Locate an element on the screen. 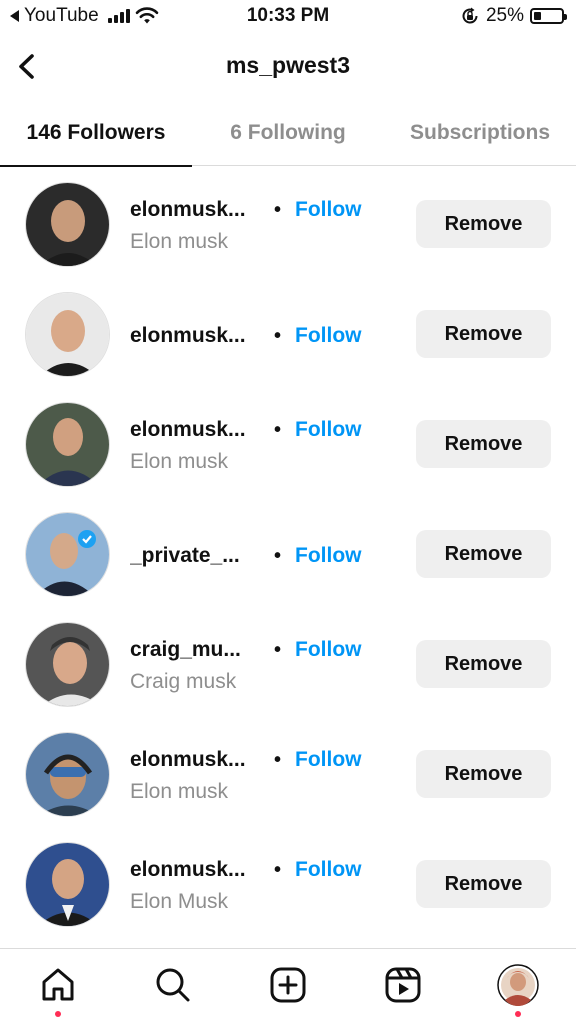 The image size is (576, 1024). tab-subscriptions: Subscriptions is located at coordinates (480, 133).